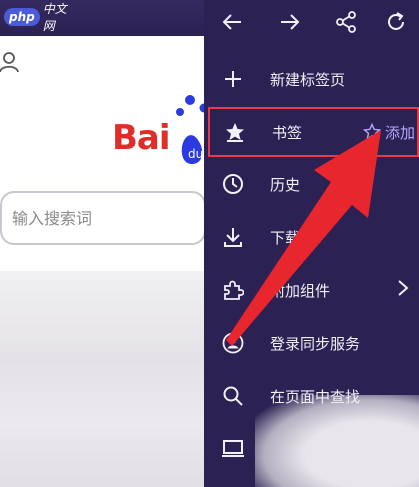  Describe the element at coordinates (233, 396) in the screenshot. I see `search-icon` at that location.